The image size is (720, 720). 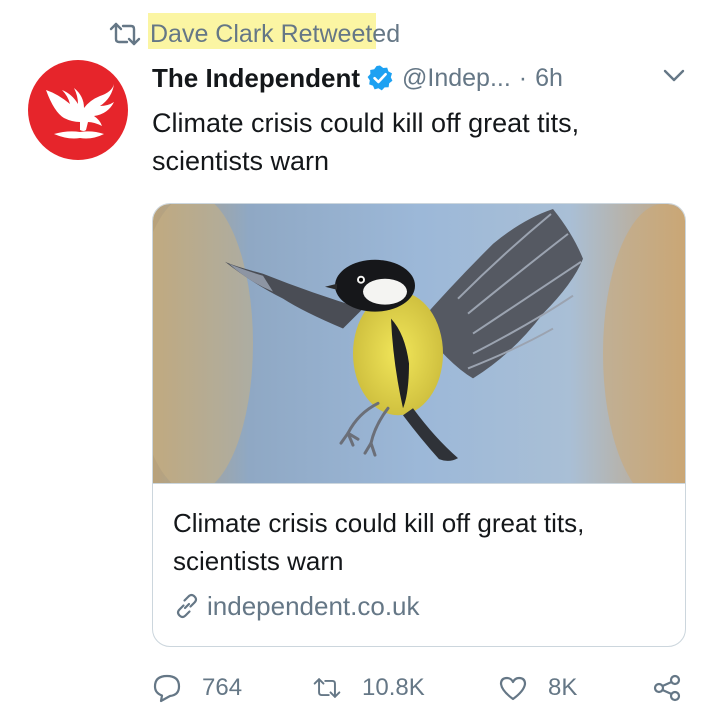 I want to click on retweet-label: Dave Clark Retweeted, so click(x=274, y=31).